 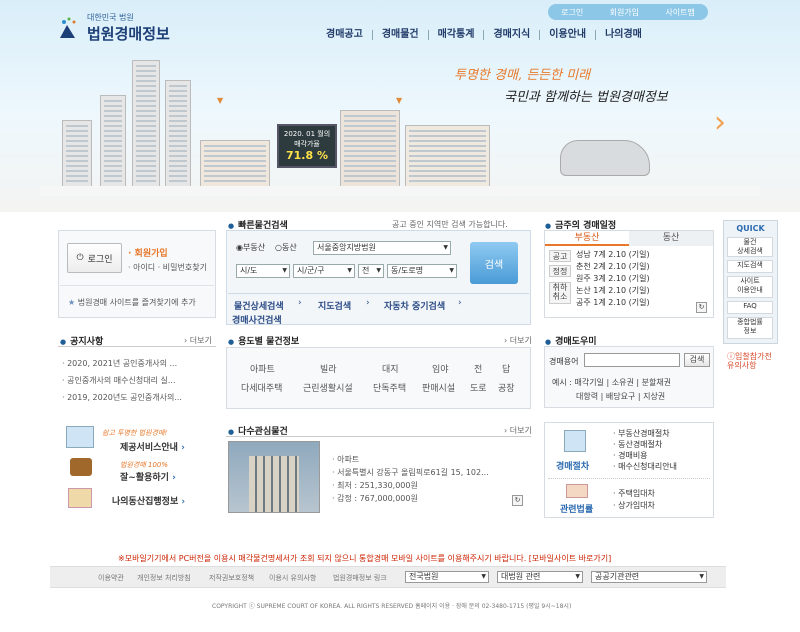 I want to click on interest-more-link: › 더보기, so click(x=518, y=430).